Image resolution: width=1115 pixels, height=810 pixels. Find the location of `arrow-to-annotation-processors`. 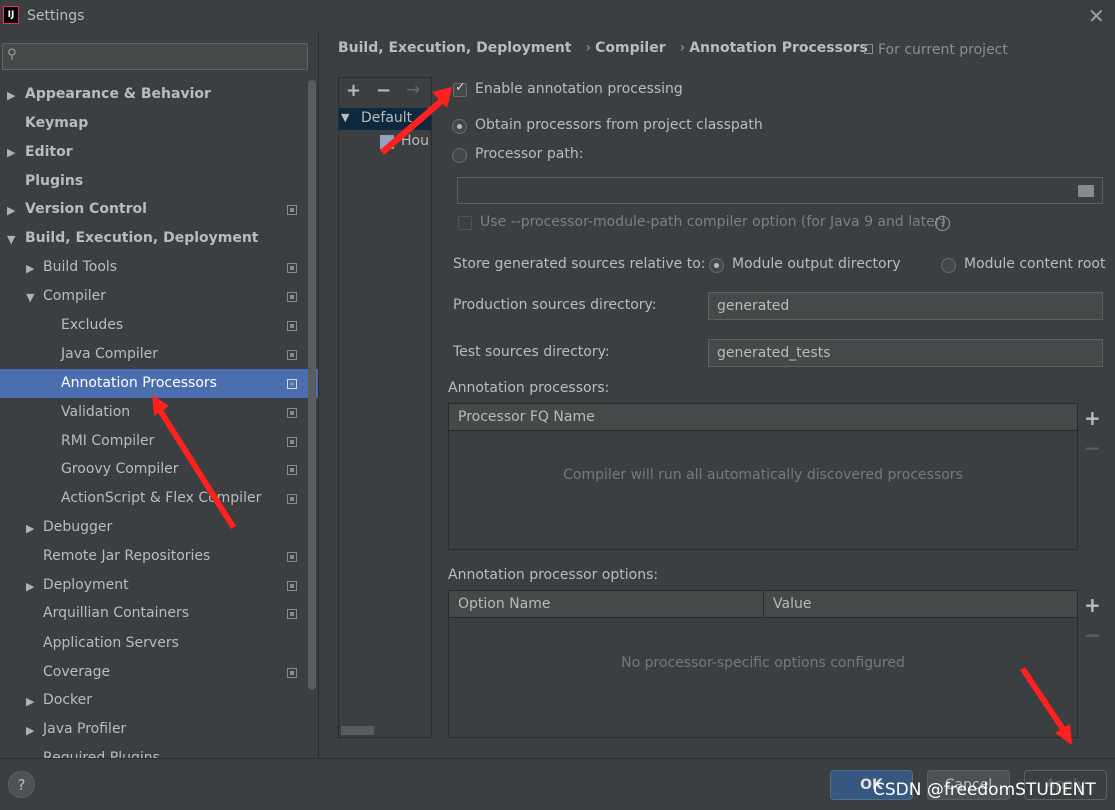

arrow-to-annotation-processors is located at coordinates (194, 462).